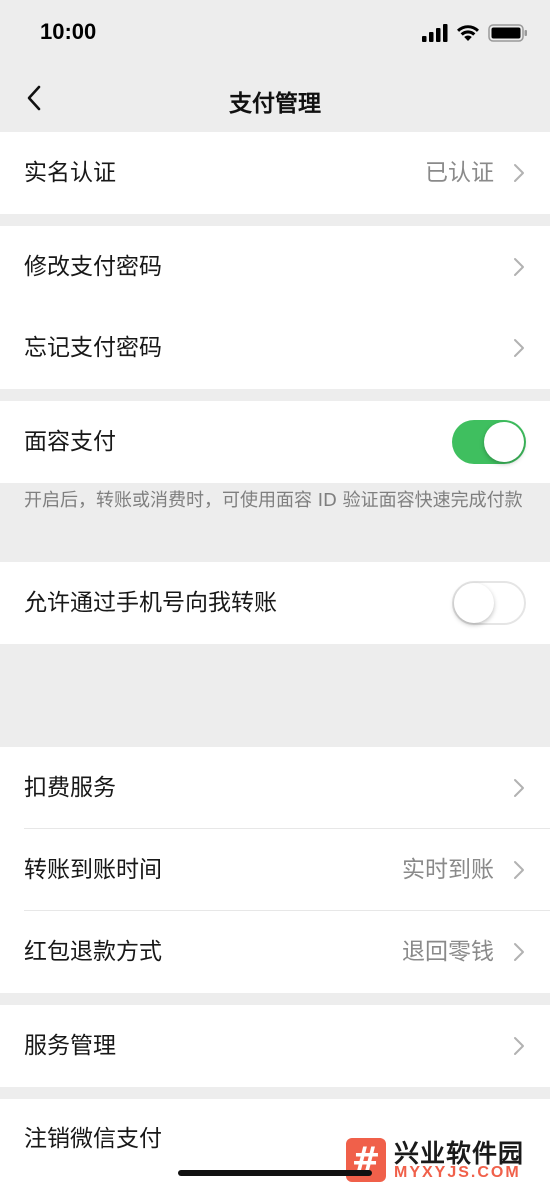 The height and width of the screenshot is (1190, 550). I want to click on phone-transfer-row: 允许通过手机号向我转账, so click(275, 603).